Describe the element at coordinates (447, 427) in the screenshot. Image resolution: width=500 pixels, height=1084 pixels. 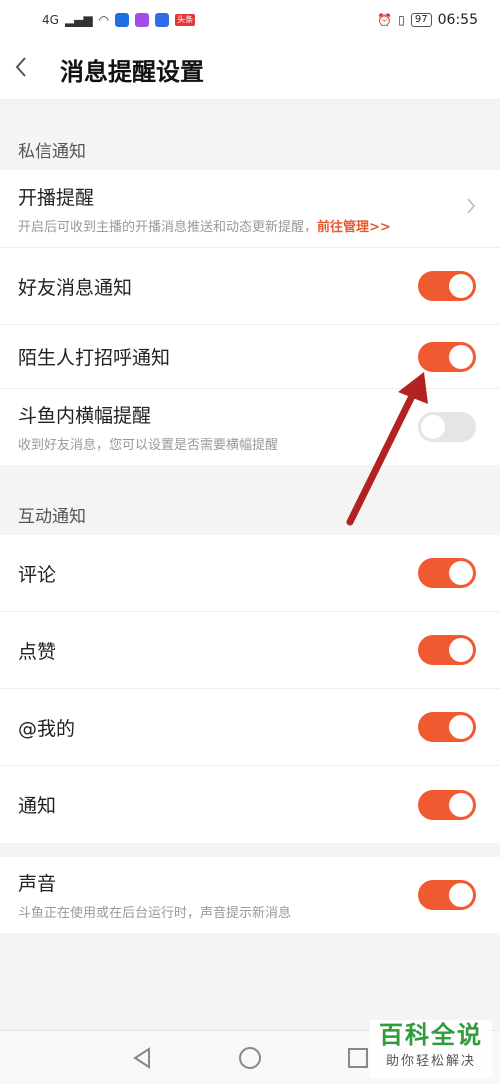
I see `in-app-banner-toggle` at that location.